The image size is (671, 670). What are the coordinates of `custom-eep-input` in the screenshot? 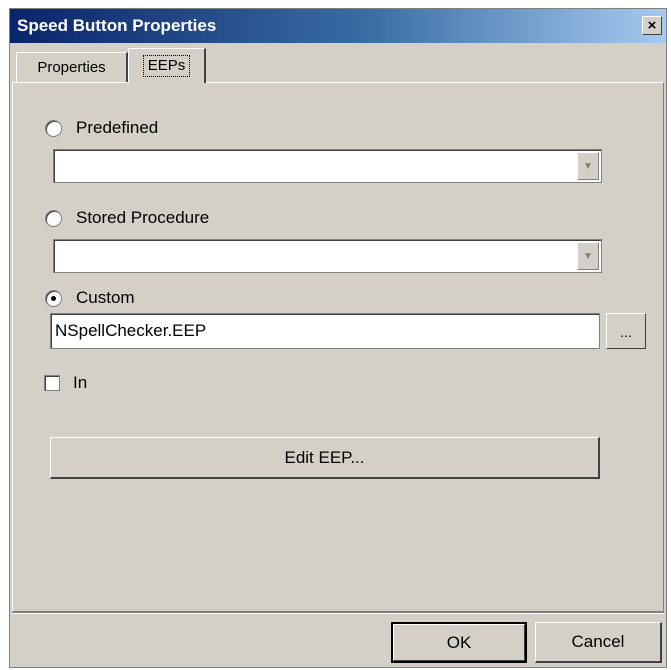 It's located at (325, 331).